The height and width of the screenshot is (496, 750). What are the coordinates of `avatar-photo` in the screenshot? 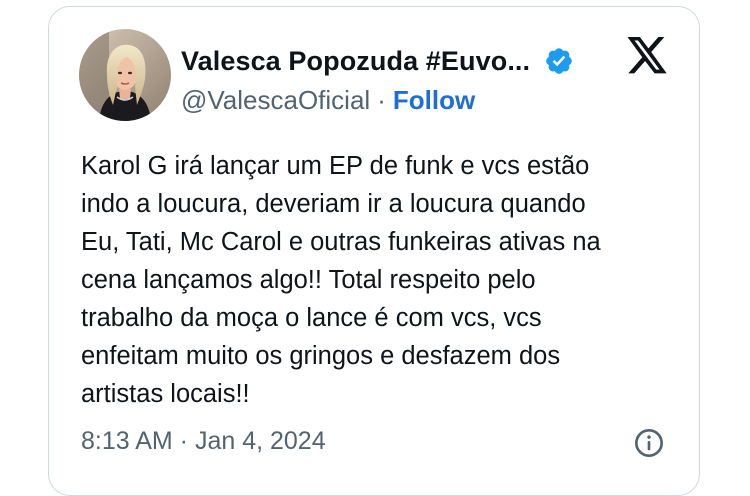 It's located at (125, 75).